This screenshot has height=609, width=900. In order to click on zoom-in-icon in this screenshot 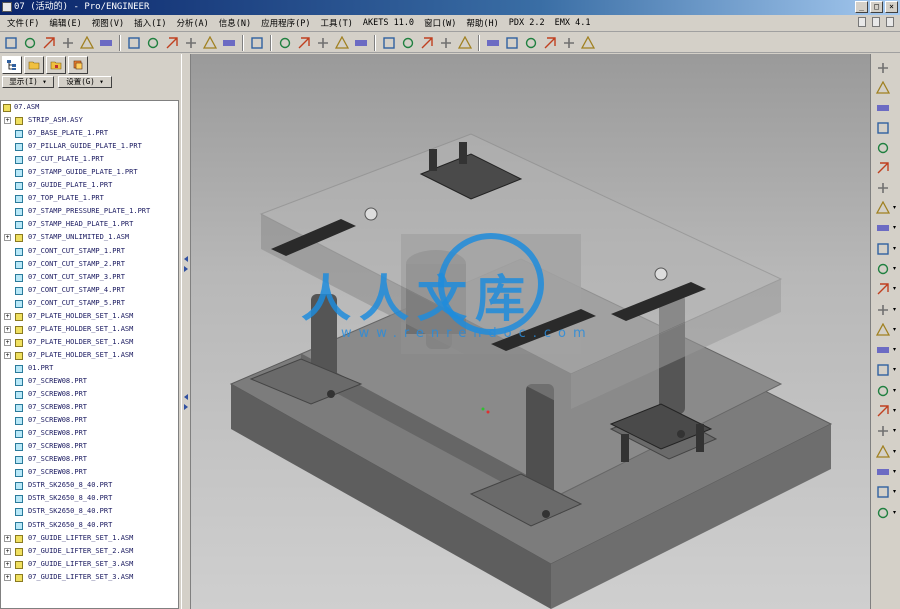, I will do `click(389, 43)`.